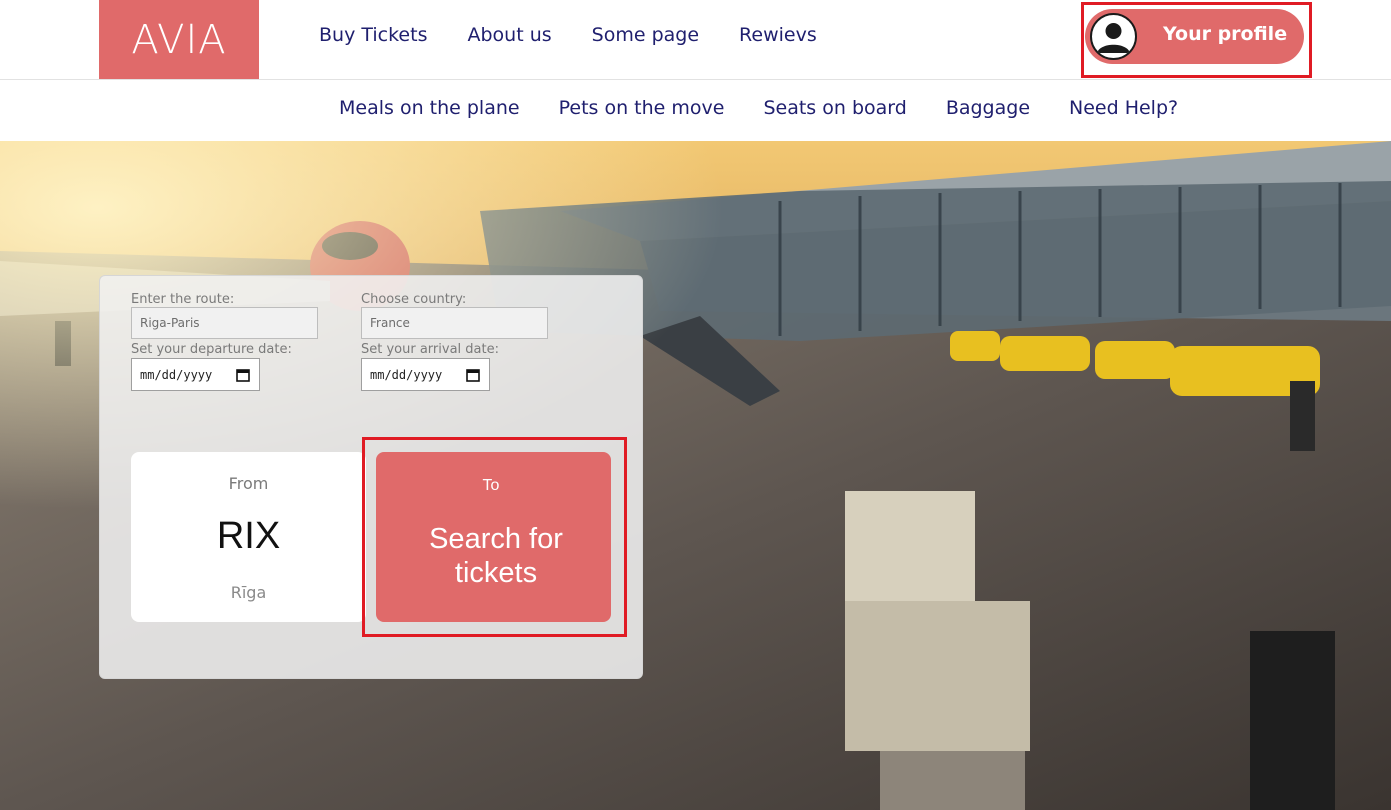  Describe the element at coordinates (1123, 108) in the screenshot. I see `subnav-need-help-link: Need Help?` at that location.